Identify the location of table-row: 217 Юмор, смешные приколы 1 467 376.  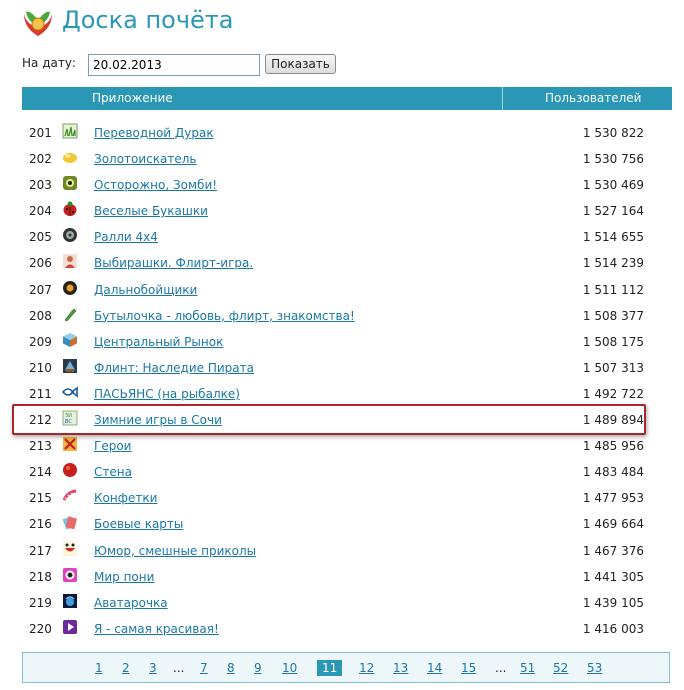
(347, 551).